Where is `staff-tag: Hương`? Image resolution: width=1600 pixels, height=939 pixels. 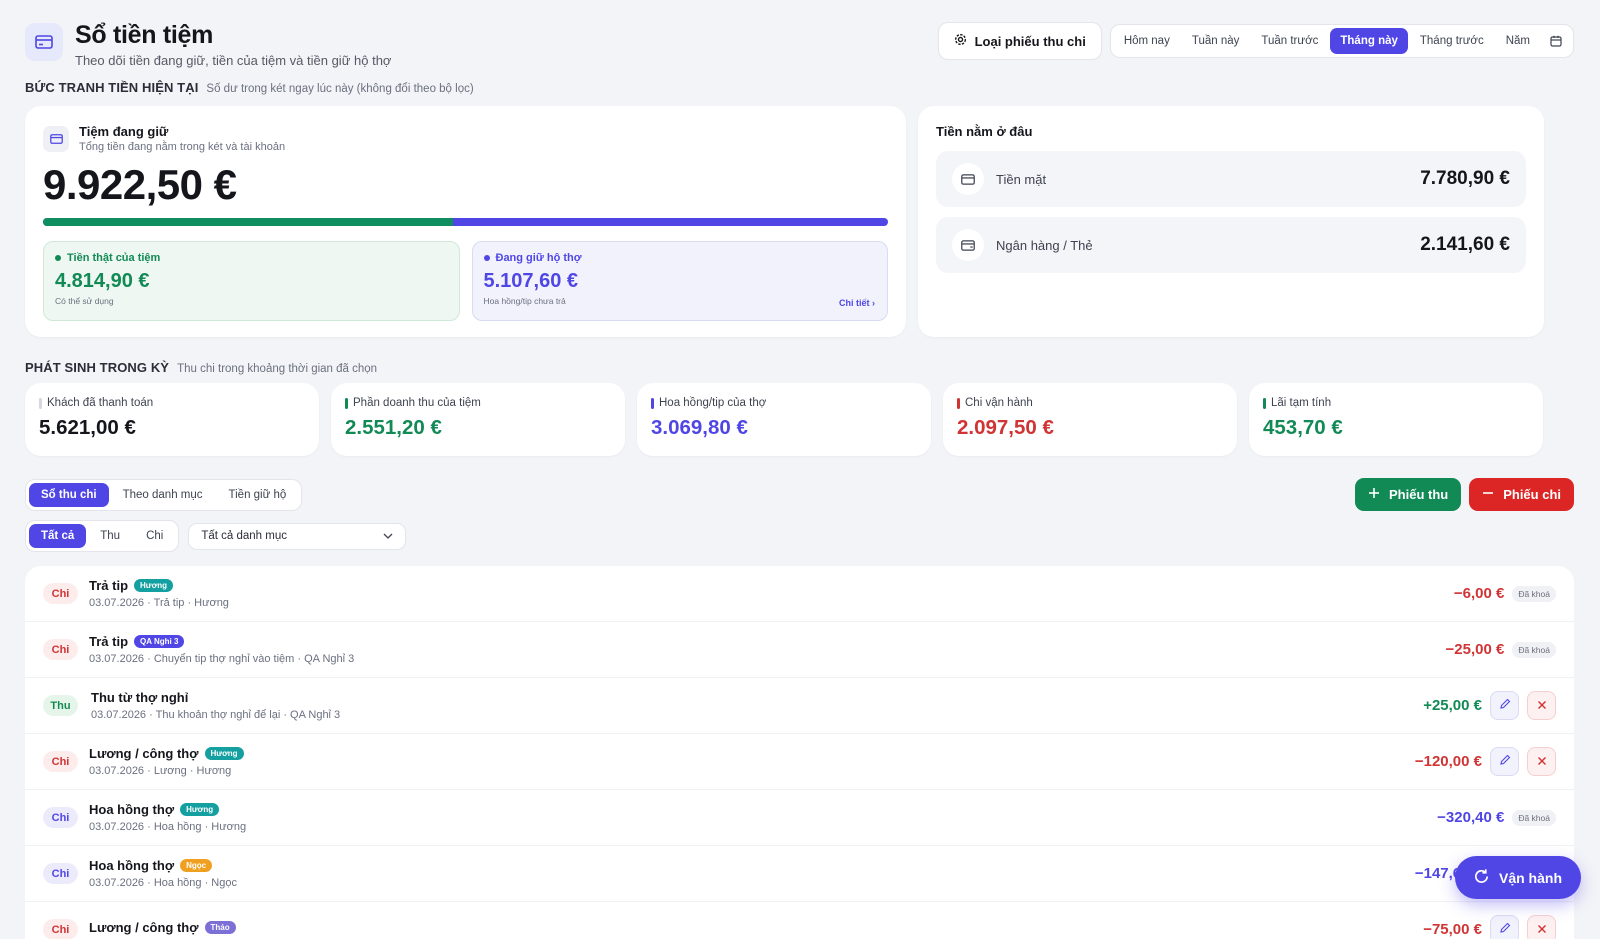 staff-tag: Hương is located at coordinates (200, 809).